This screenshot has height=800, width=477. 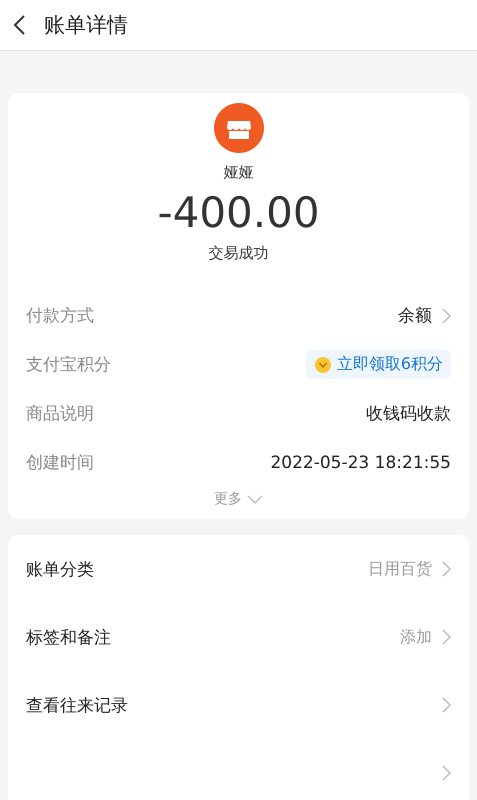 I want to click on action-label: 标签和备注, so click(x=68, y=637).